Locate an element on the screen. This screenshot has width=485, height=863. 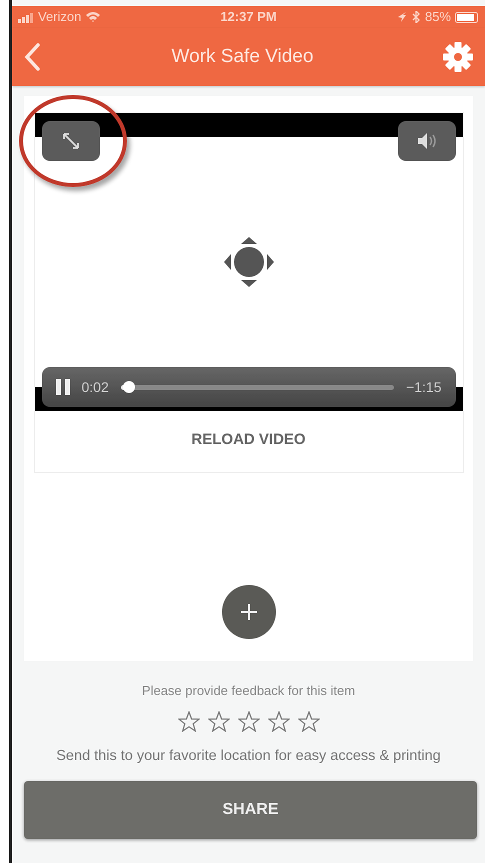
header-title: Work Safe Video is located at coordinates (242, 56).